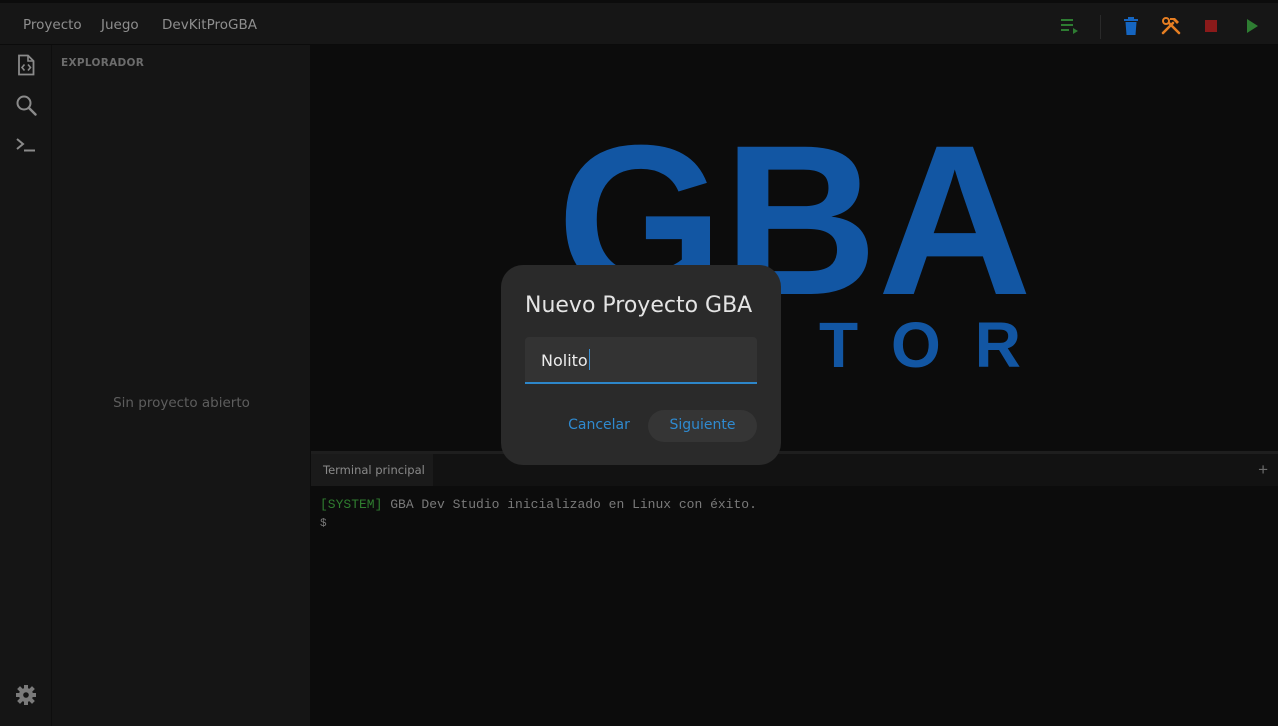  What do you see at coordinates (103, 63) in the screenshot?
I see `sidebar-title: EXPLORADOR` at bounding box center [103, 63].